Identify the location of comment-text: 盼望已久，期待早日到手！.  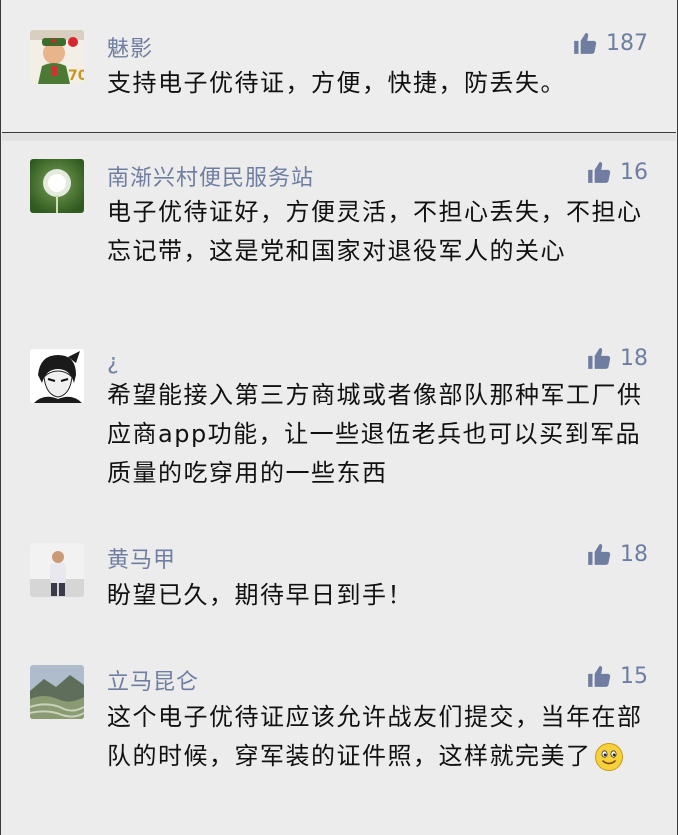
(260, 595).